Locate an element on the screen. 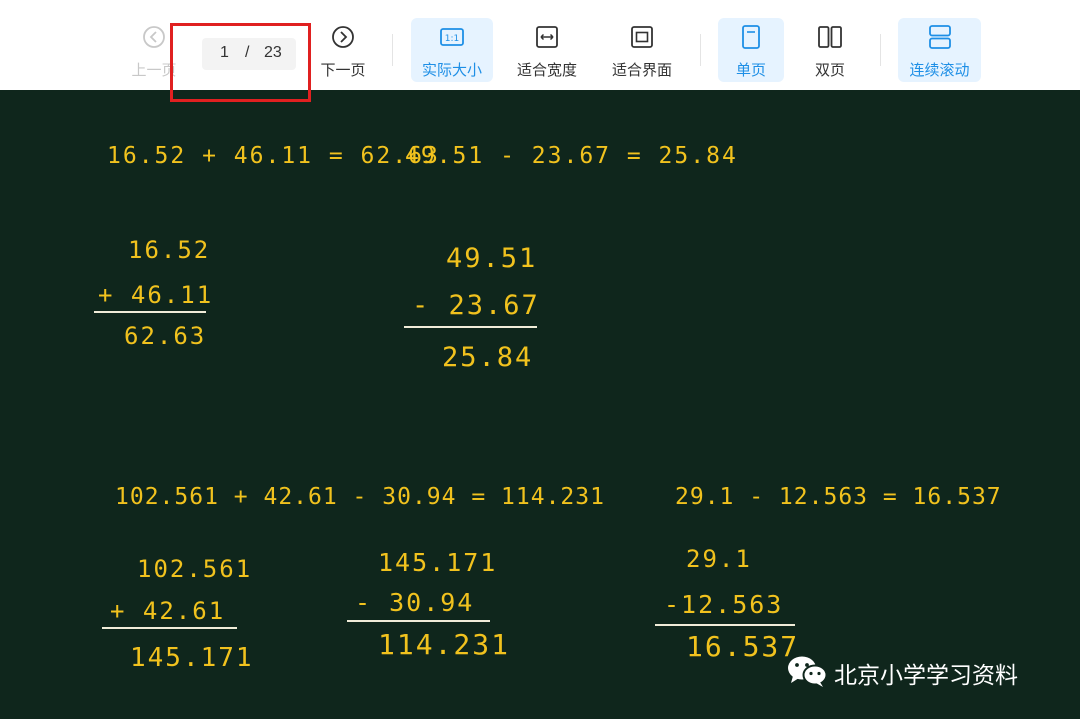 Image resolution: width=1080 pixels, height=719 pixels. vertical-2-operand: - 23.67 is located at coordinates (476, 305).